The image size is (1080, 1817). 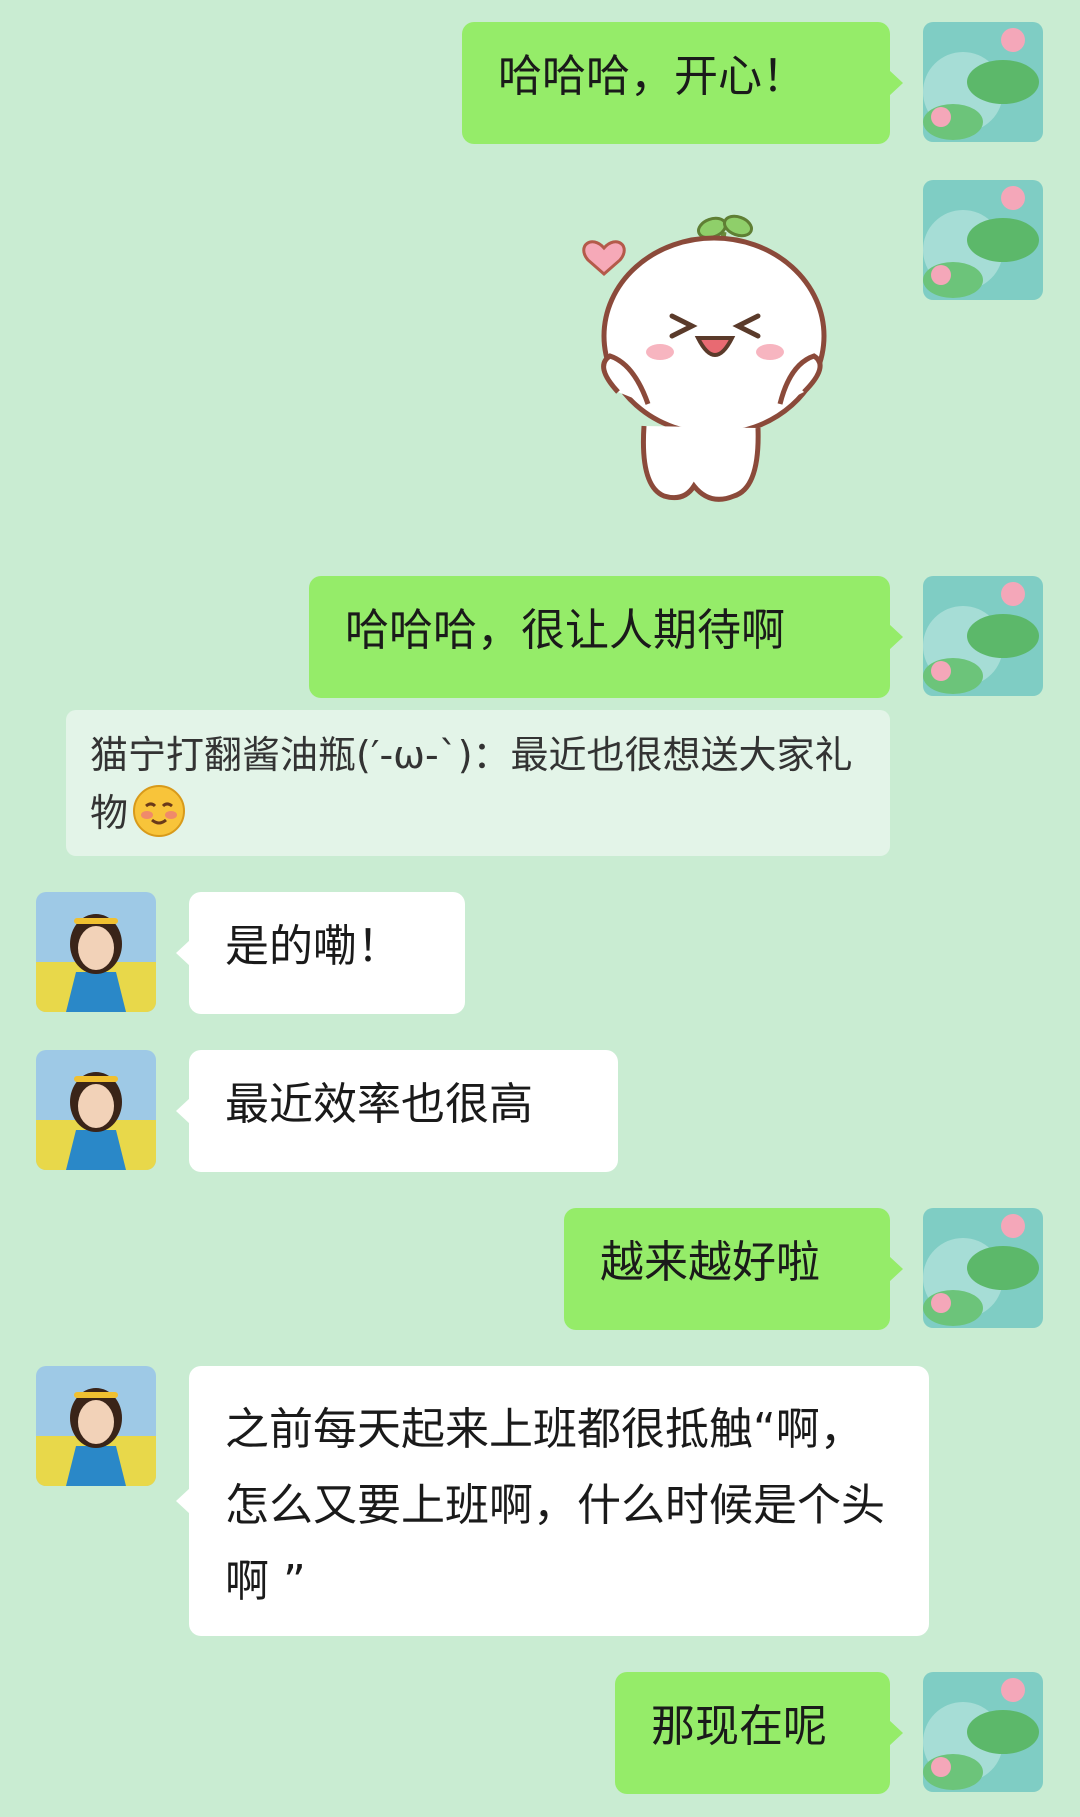 I want to click on shy-smile-emoji-icon, so click(x=159, y=811).